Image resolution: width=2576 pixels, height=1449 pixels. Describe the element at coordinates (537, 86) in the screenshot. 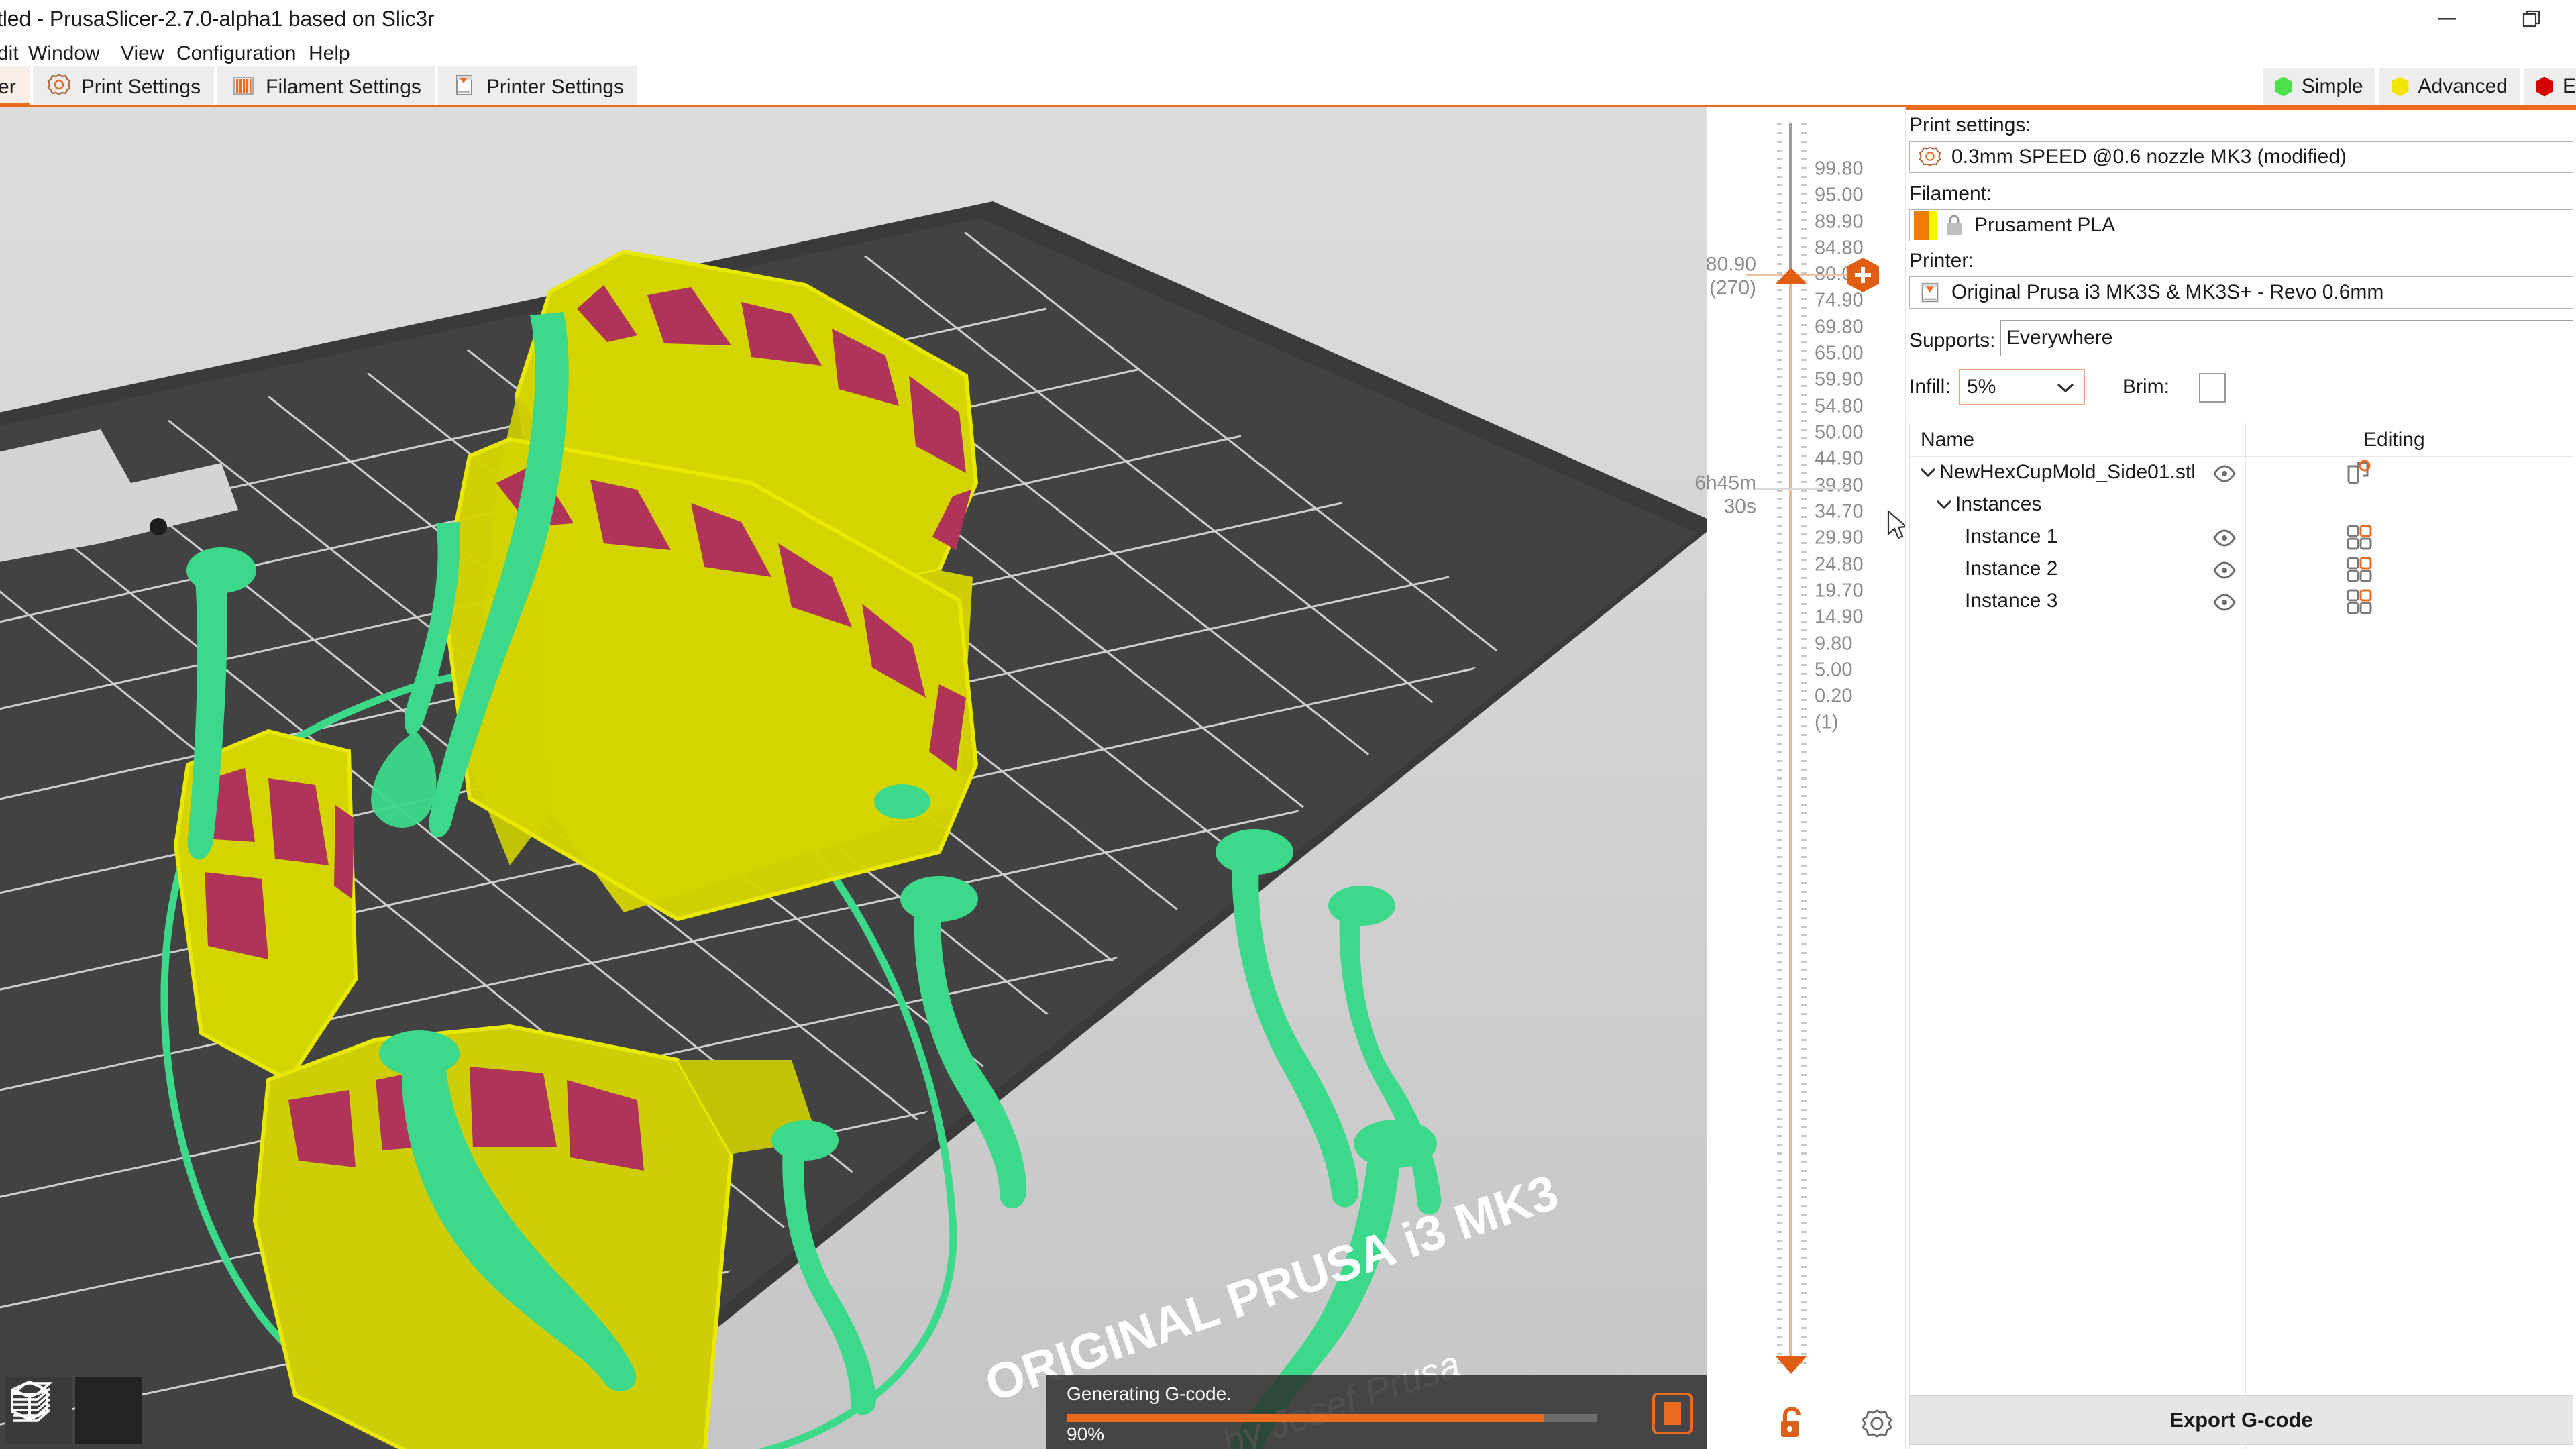

I see `tab-printer-settings: Printer Settings` at that location.